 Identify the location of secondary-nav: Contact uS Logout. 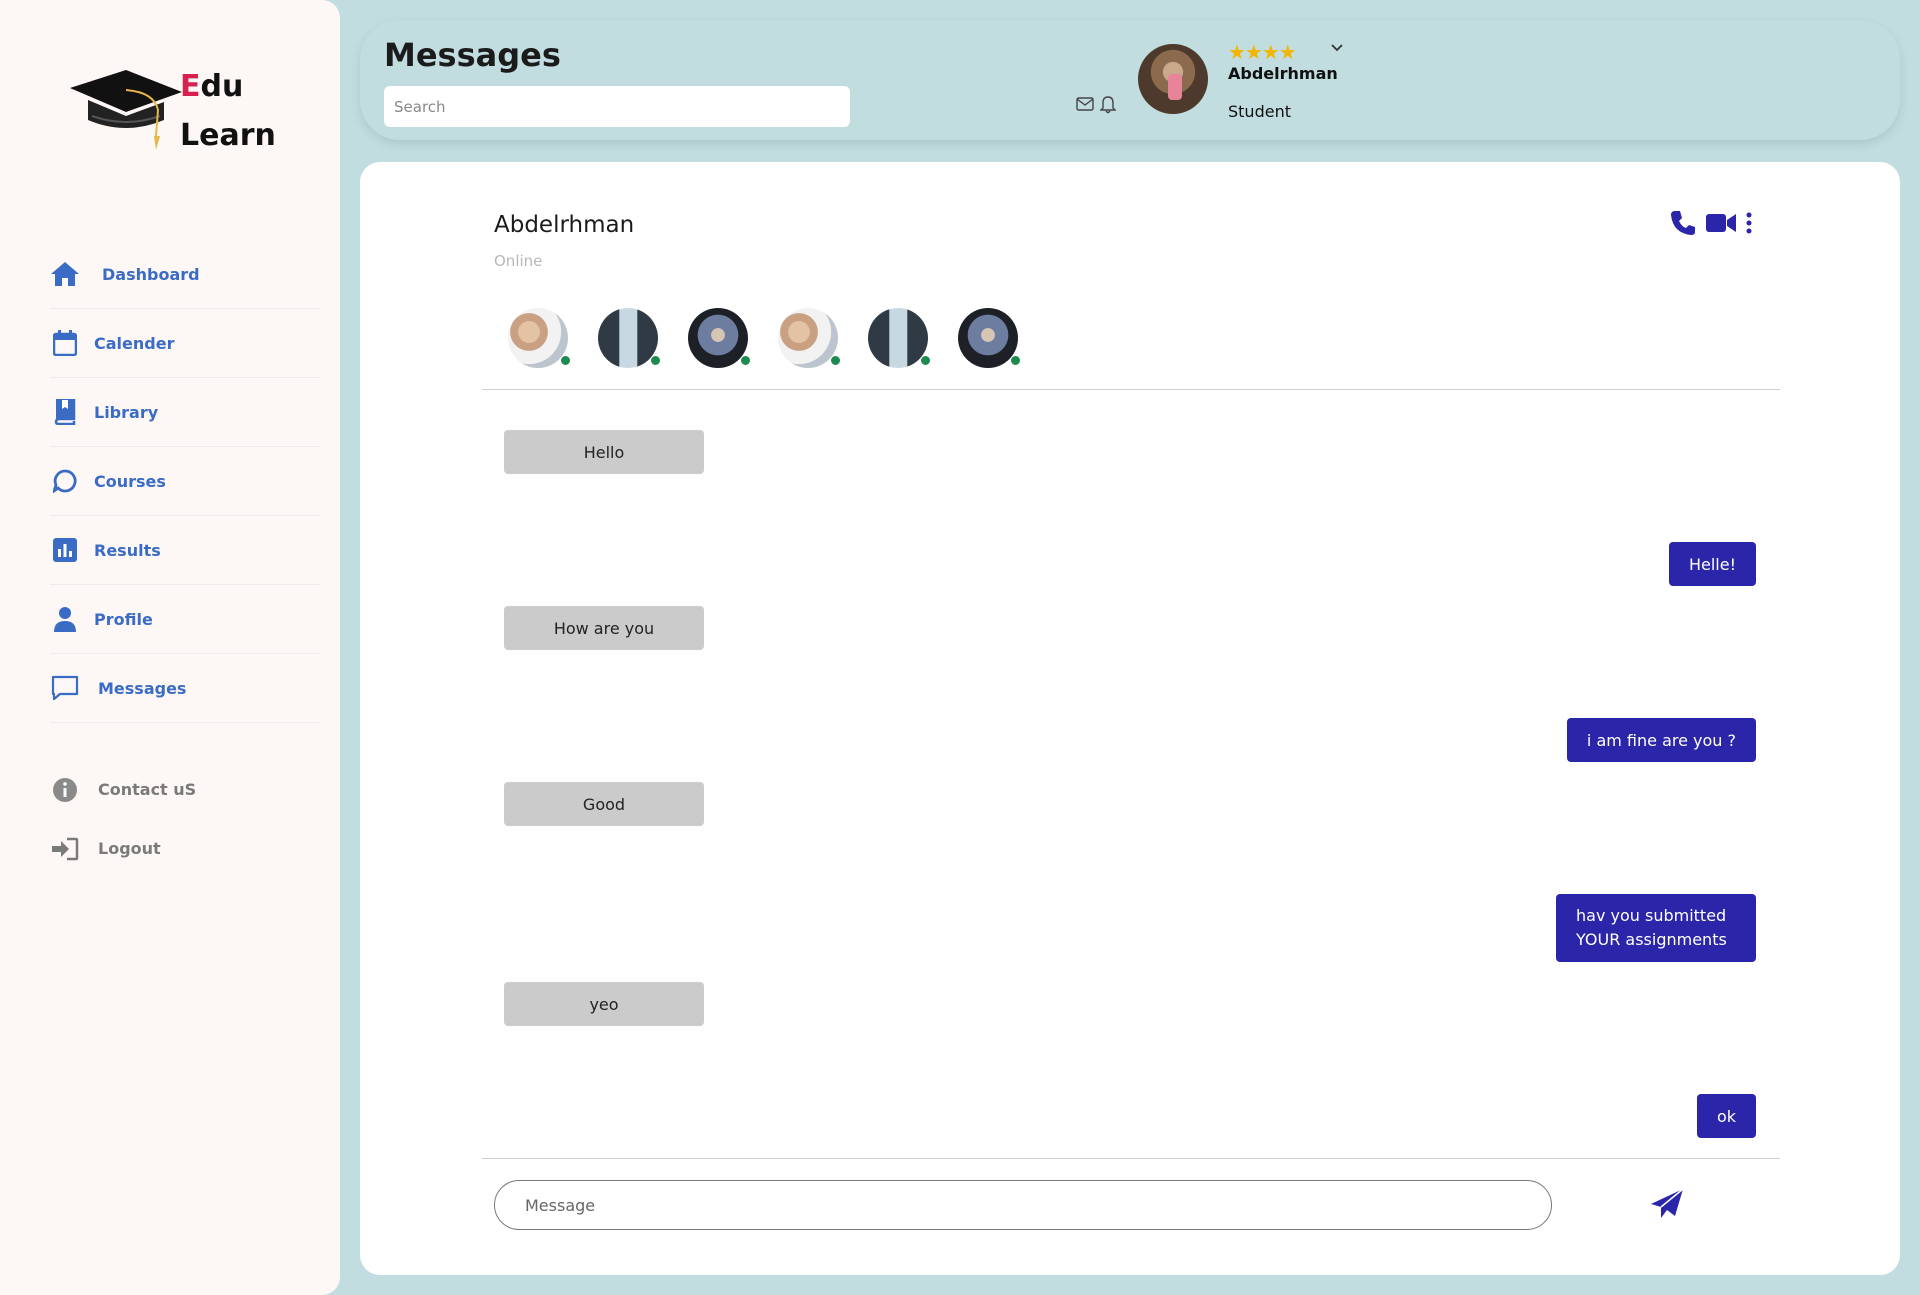
(185, 819).